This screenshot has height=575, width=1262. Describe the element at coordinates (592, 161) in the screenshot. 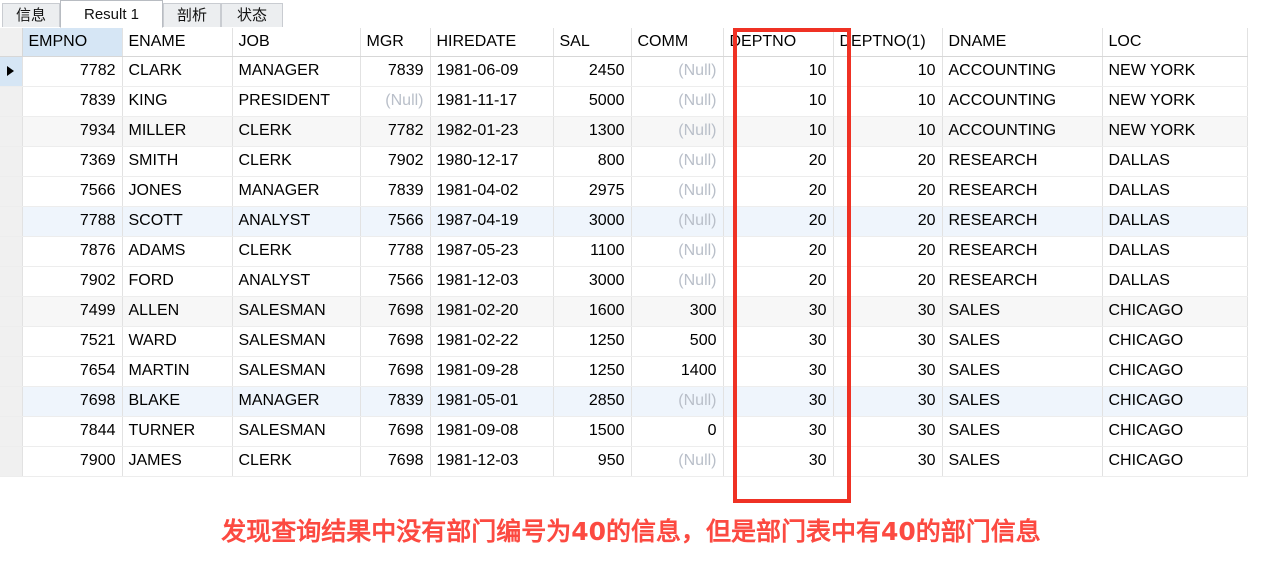

I see `cell-sal: 800` at that location.